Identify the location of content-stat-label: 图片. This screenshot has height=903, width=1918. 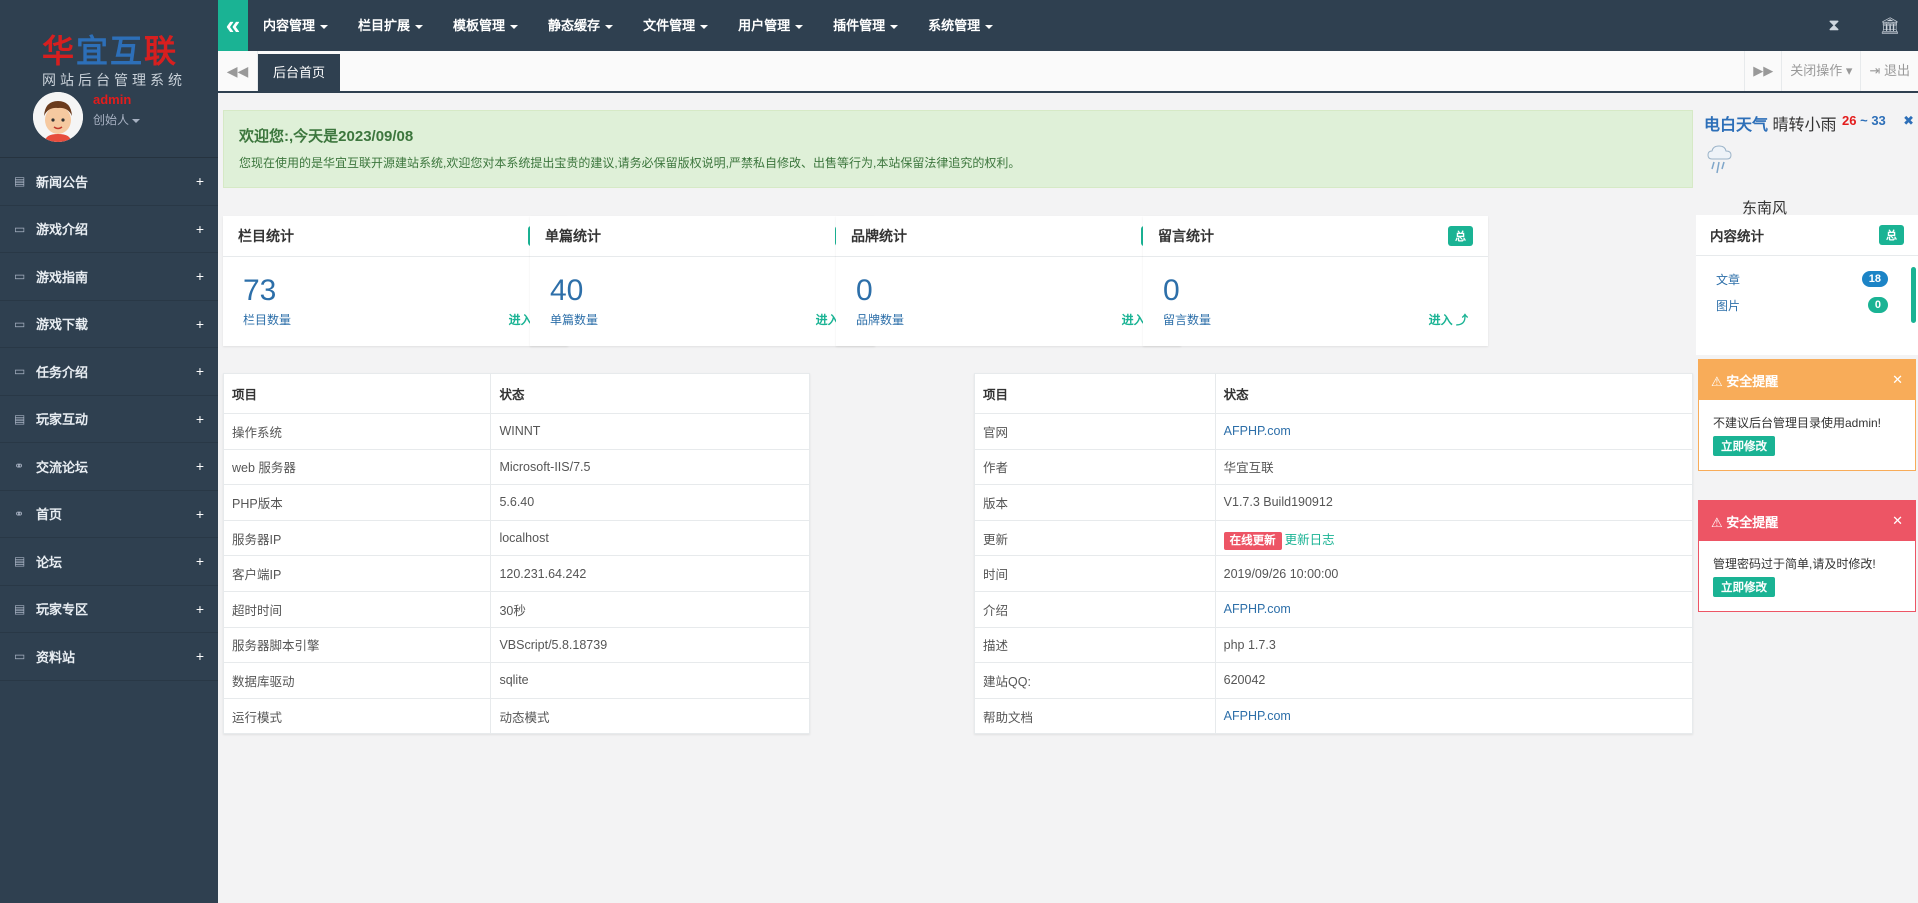
(1728, 305).